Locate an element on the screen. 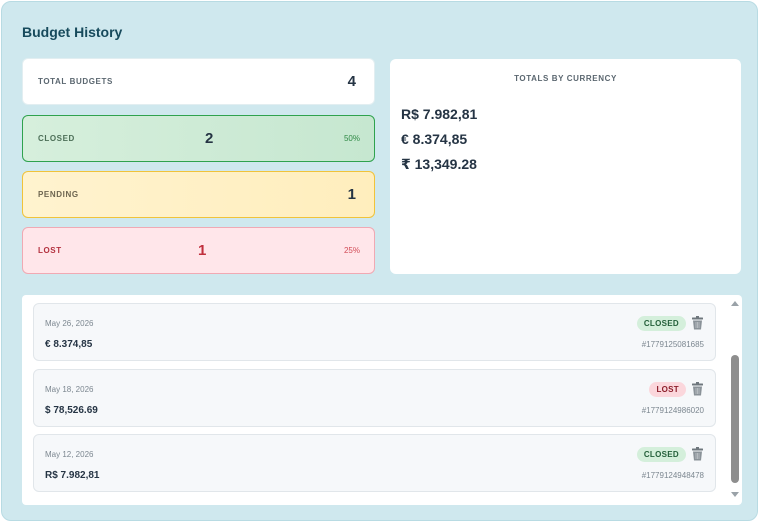  page-title: Budget History is located at coordinates (72, 32).